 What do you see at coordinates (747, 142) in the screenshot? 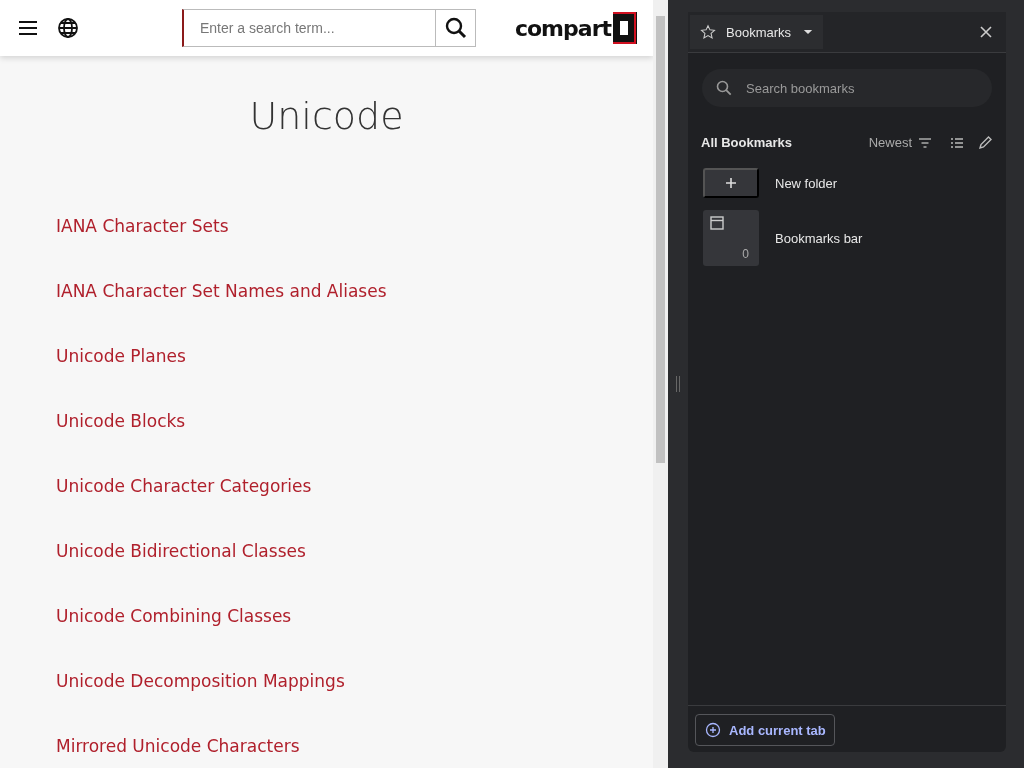
I see `section-title: All Bookmarks` at bounding box center [747, 142].